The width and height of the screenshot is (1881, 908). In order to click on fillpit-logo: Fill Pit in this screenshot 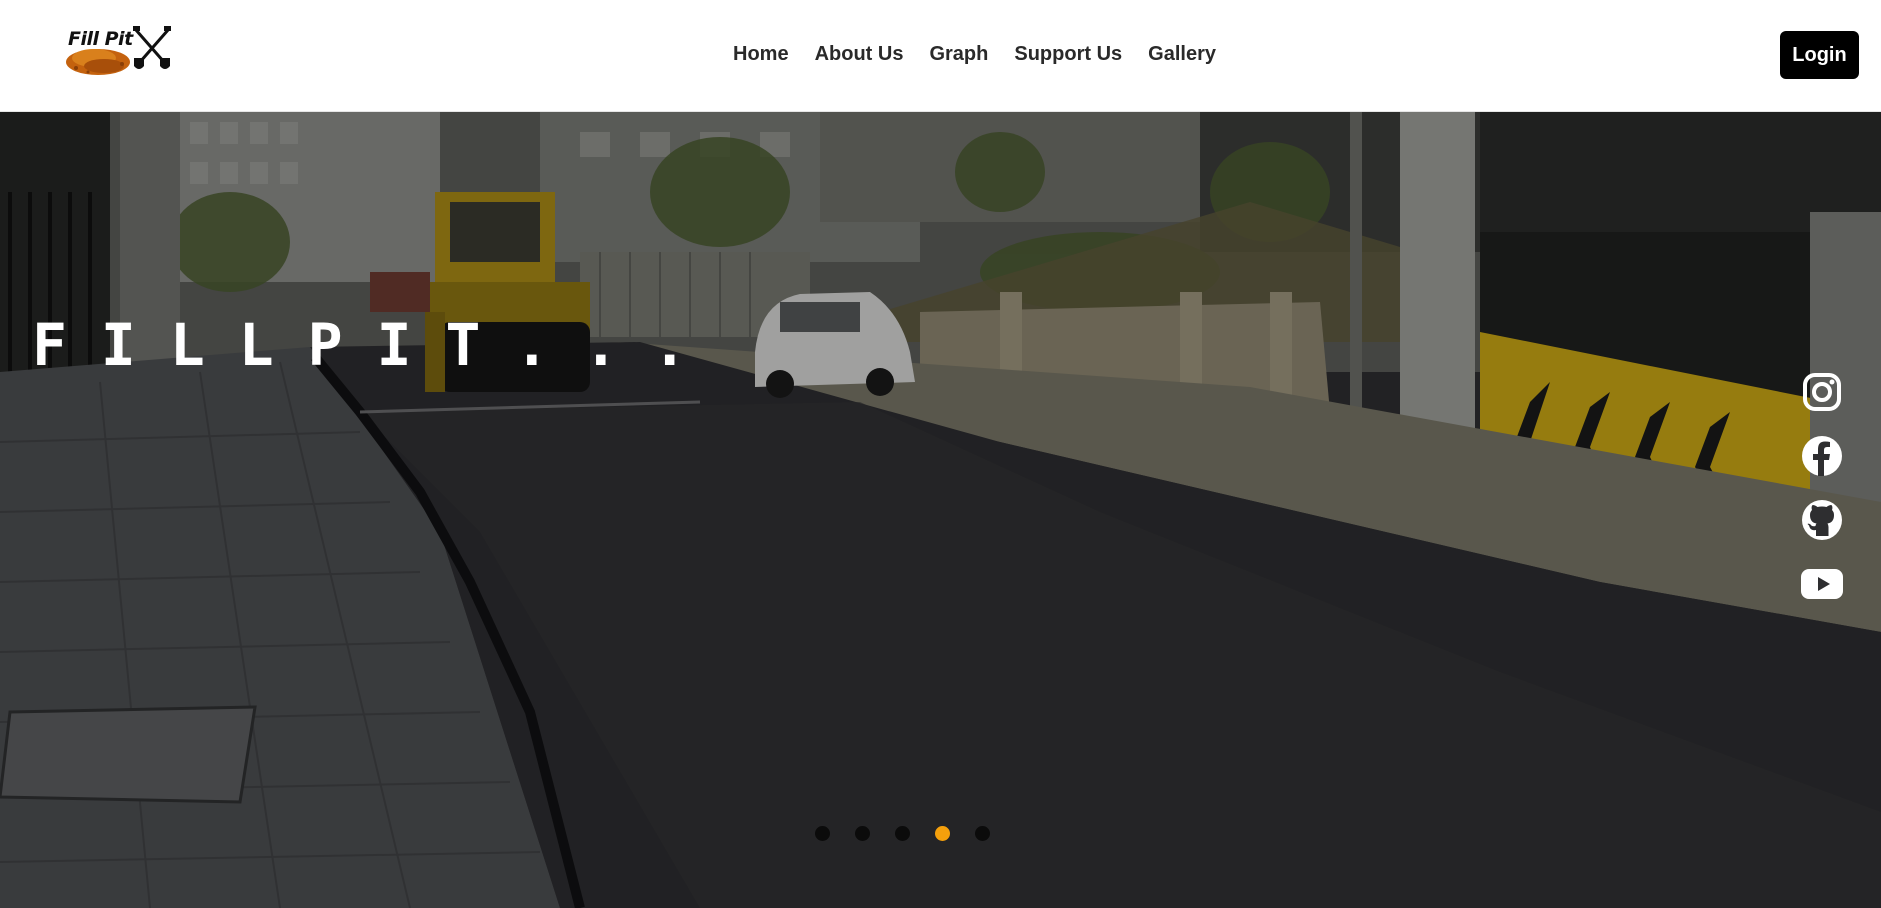, I will do `click(120, 52)`.